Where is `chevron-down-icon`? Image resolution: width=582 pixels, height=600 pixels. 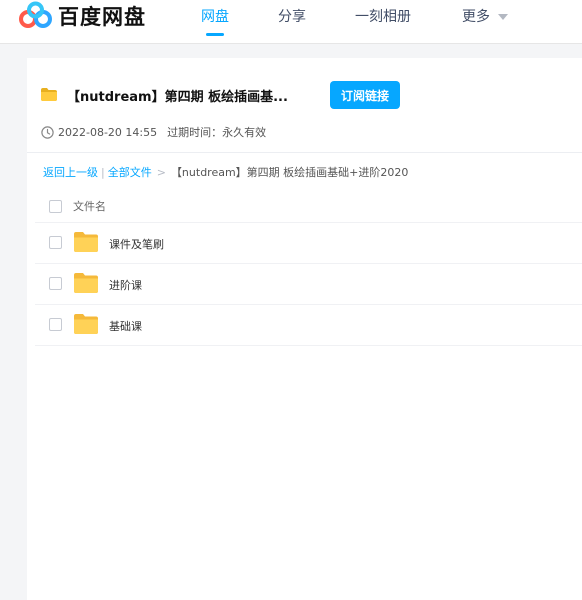
chevron-down-icon is located at coordinates (503, 17).